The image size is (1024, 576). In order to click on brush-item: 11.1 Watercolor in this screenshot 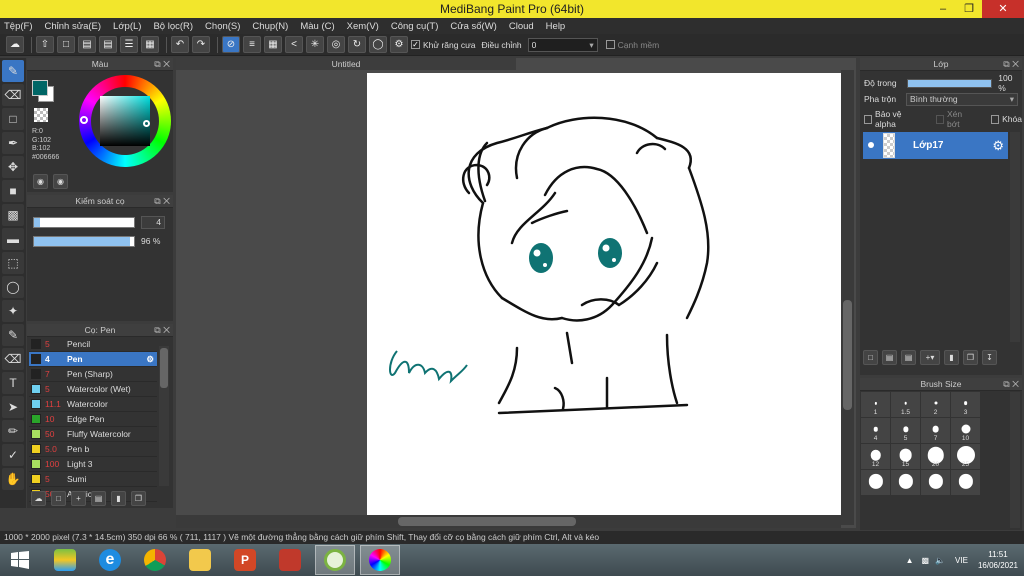, I will do `click(93, 404)`.